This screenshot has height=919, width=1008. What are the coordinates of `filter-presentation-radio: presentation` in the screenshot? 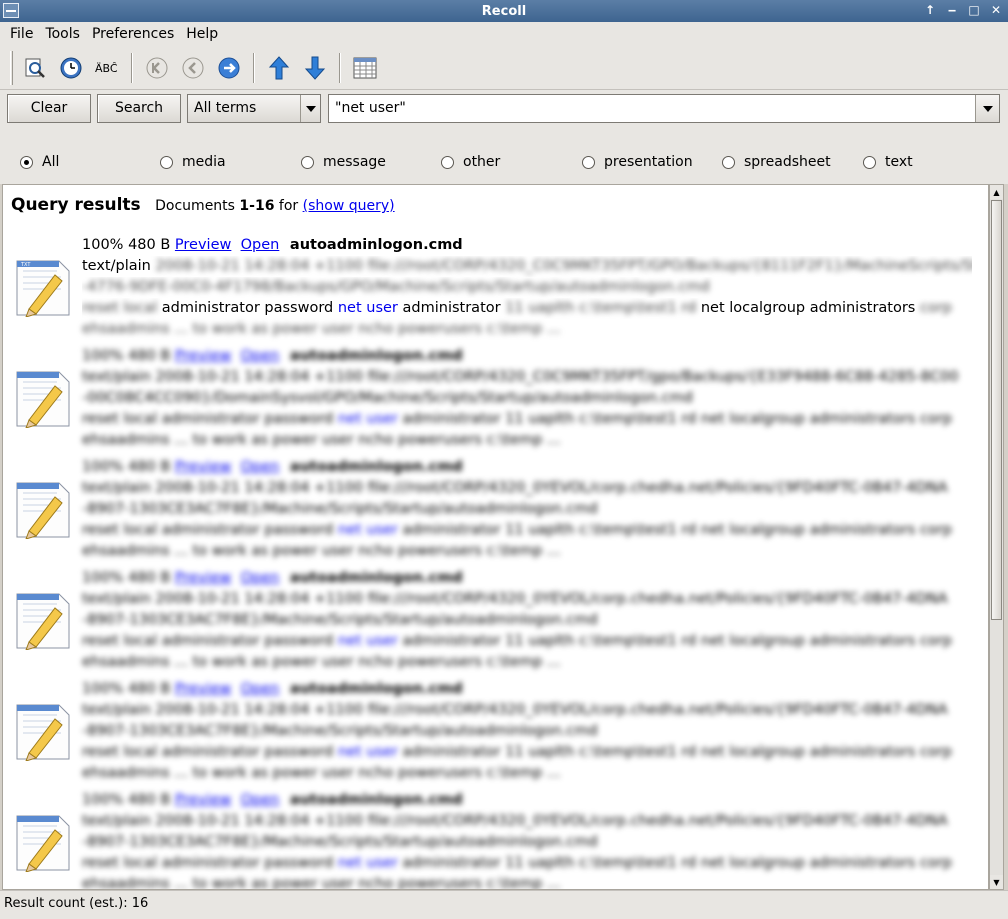 It's located at (637, 162).